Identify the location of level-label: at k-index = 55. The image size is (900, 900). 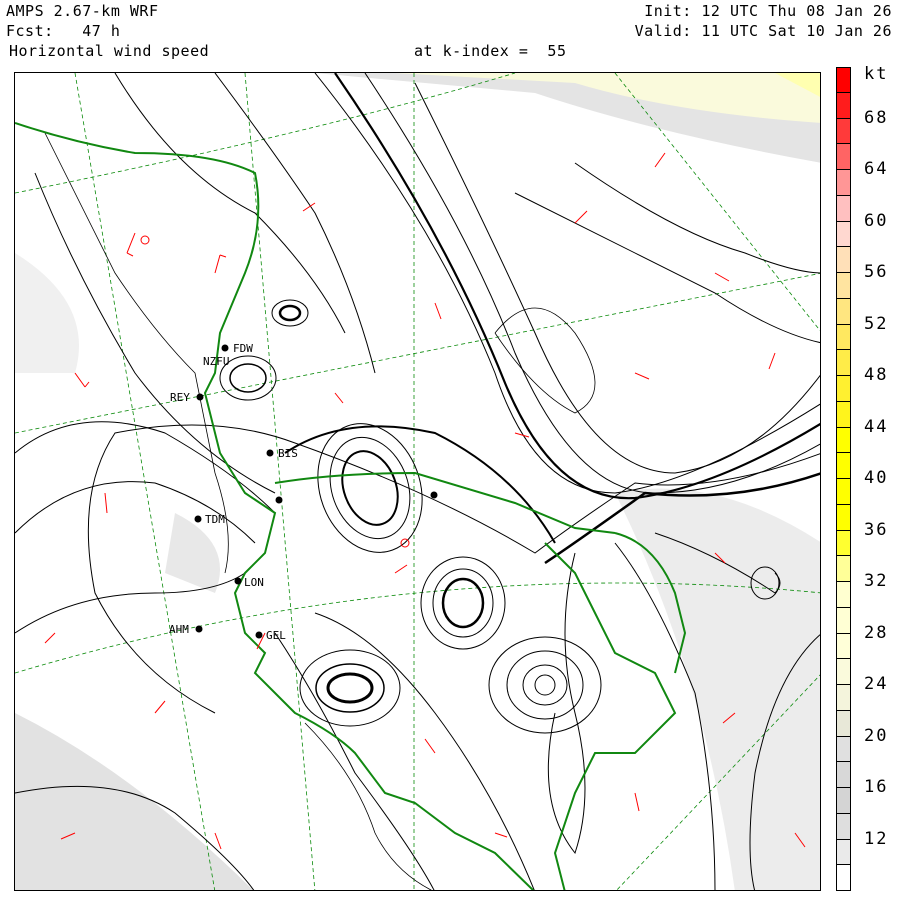
(490, 51).